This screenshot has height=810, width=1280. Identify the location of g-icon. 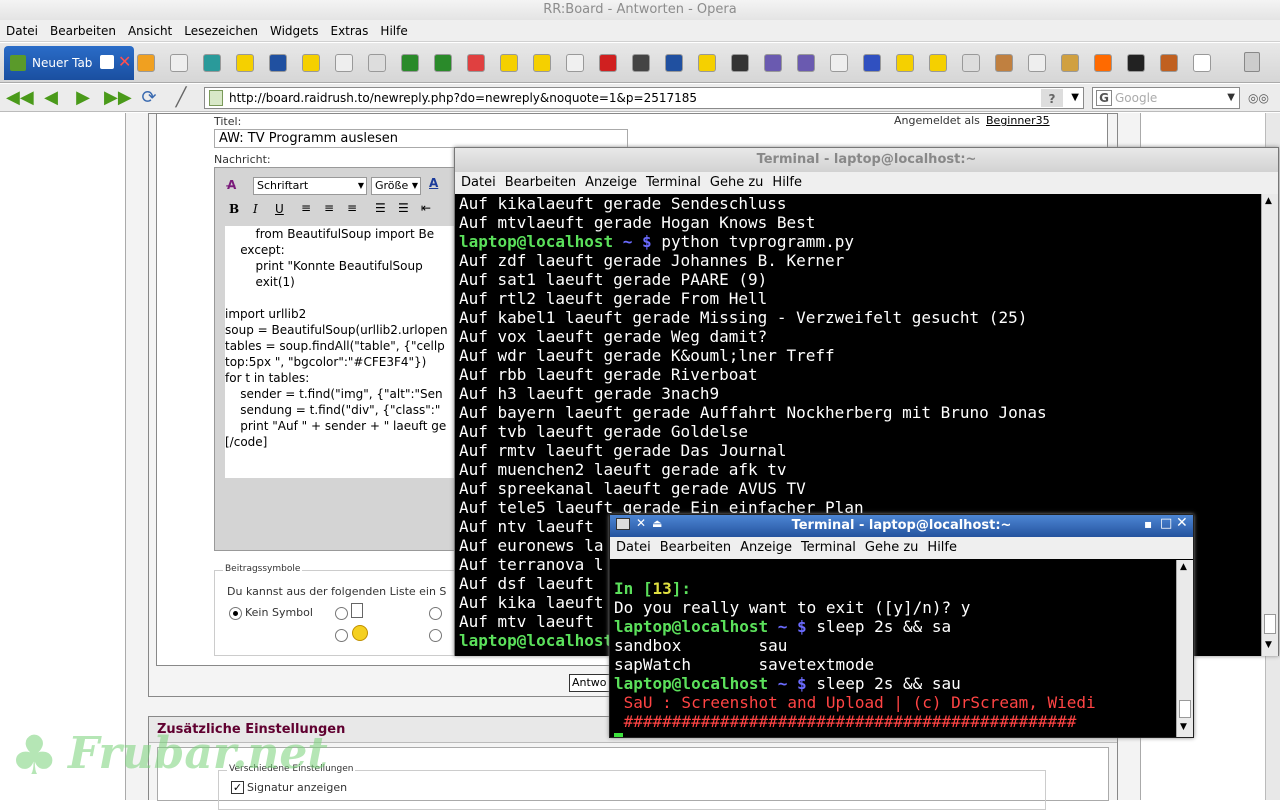
(344, 63).